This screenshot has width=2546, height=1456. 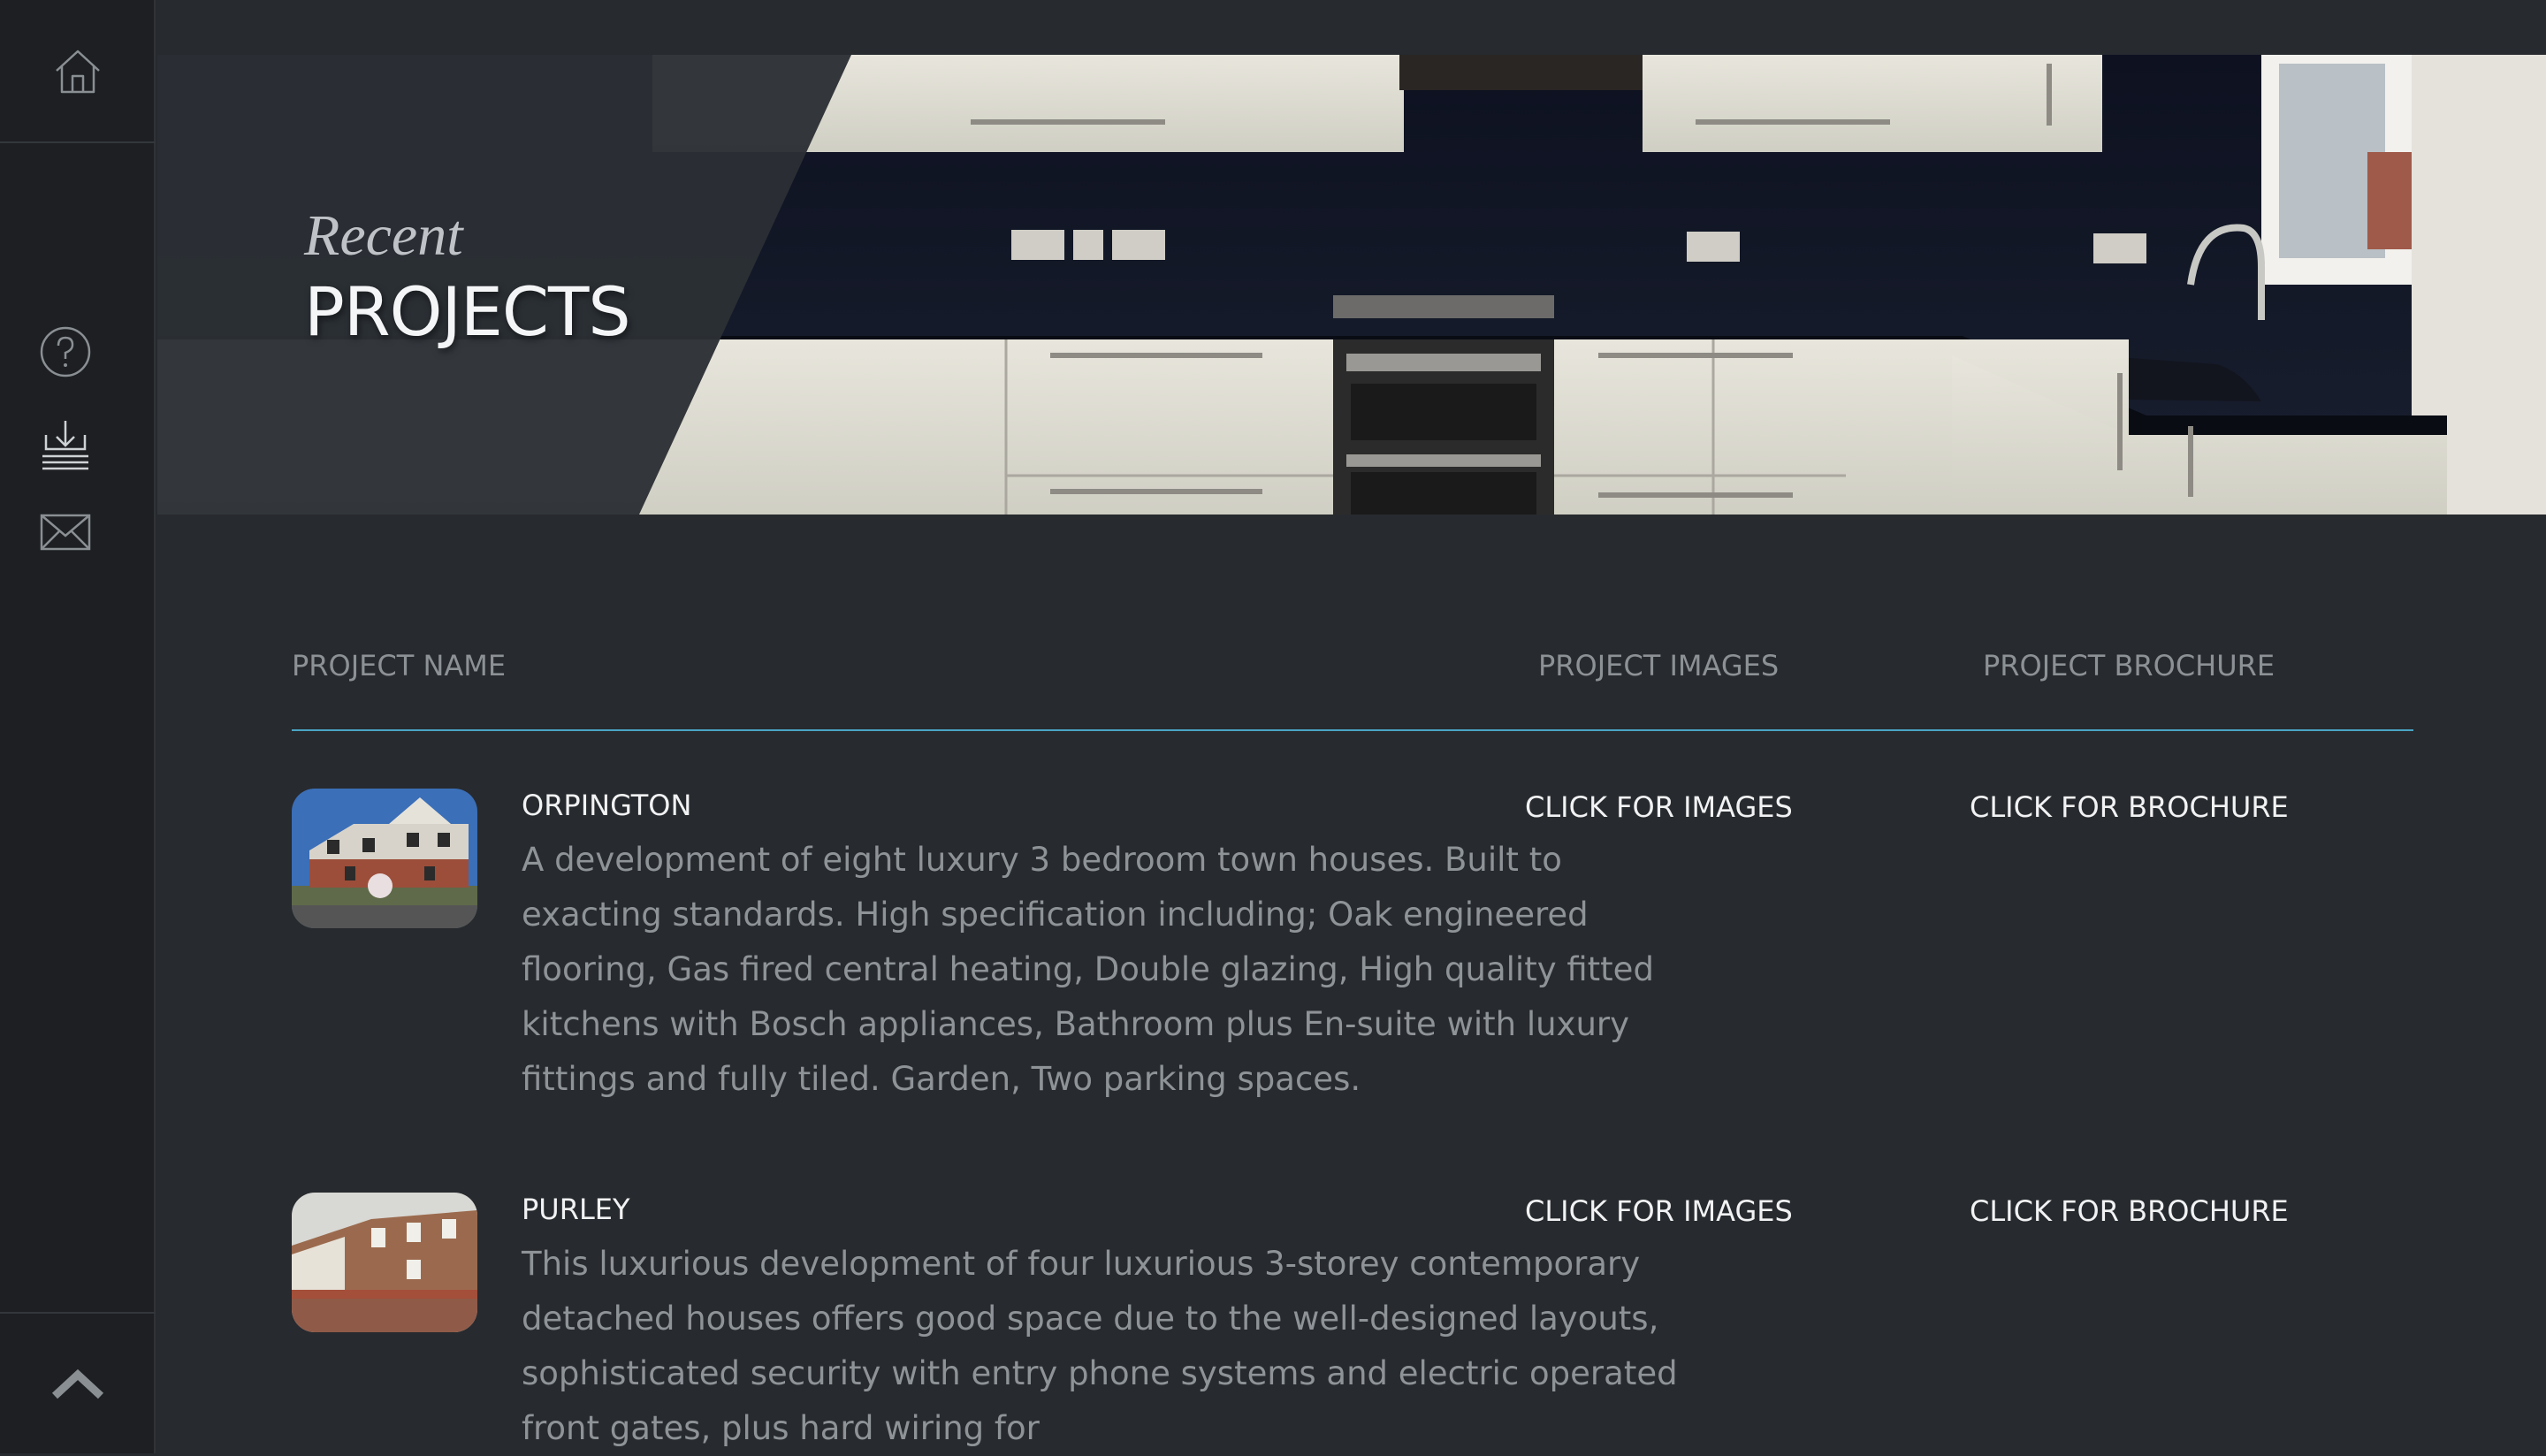 I want to click on header-divider, so click(x=1352, y=730).